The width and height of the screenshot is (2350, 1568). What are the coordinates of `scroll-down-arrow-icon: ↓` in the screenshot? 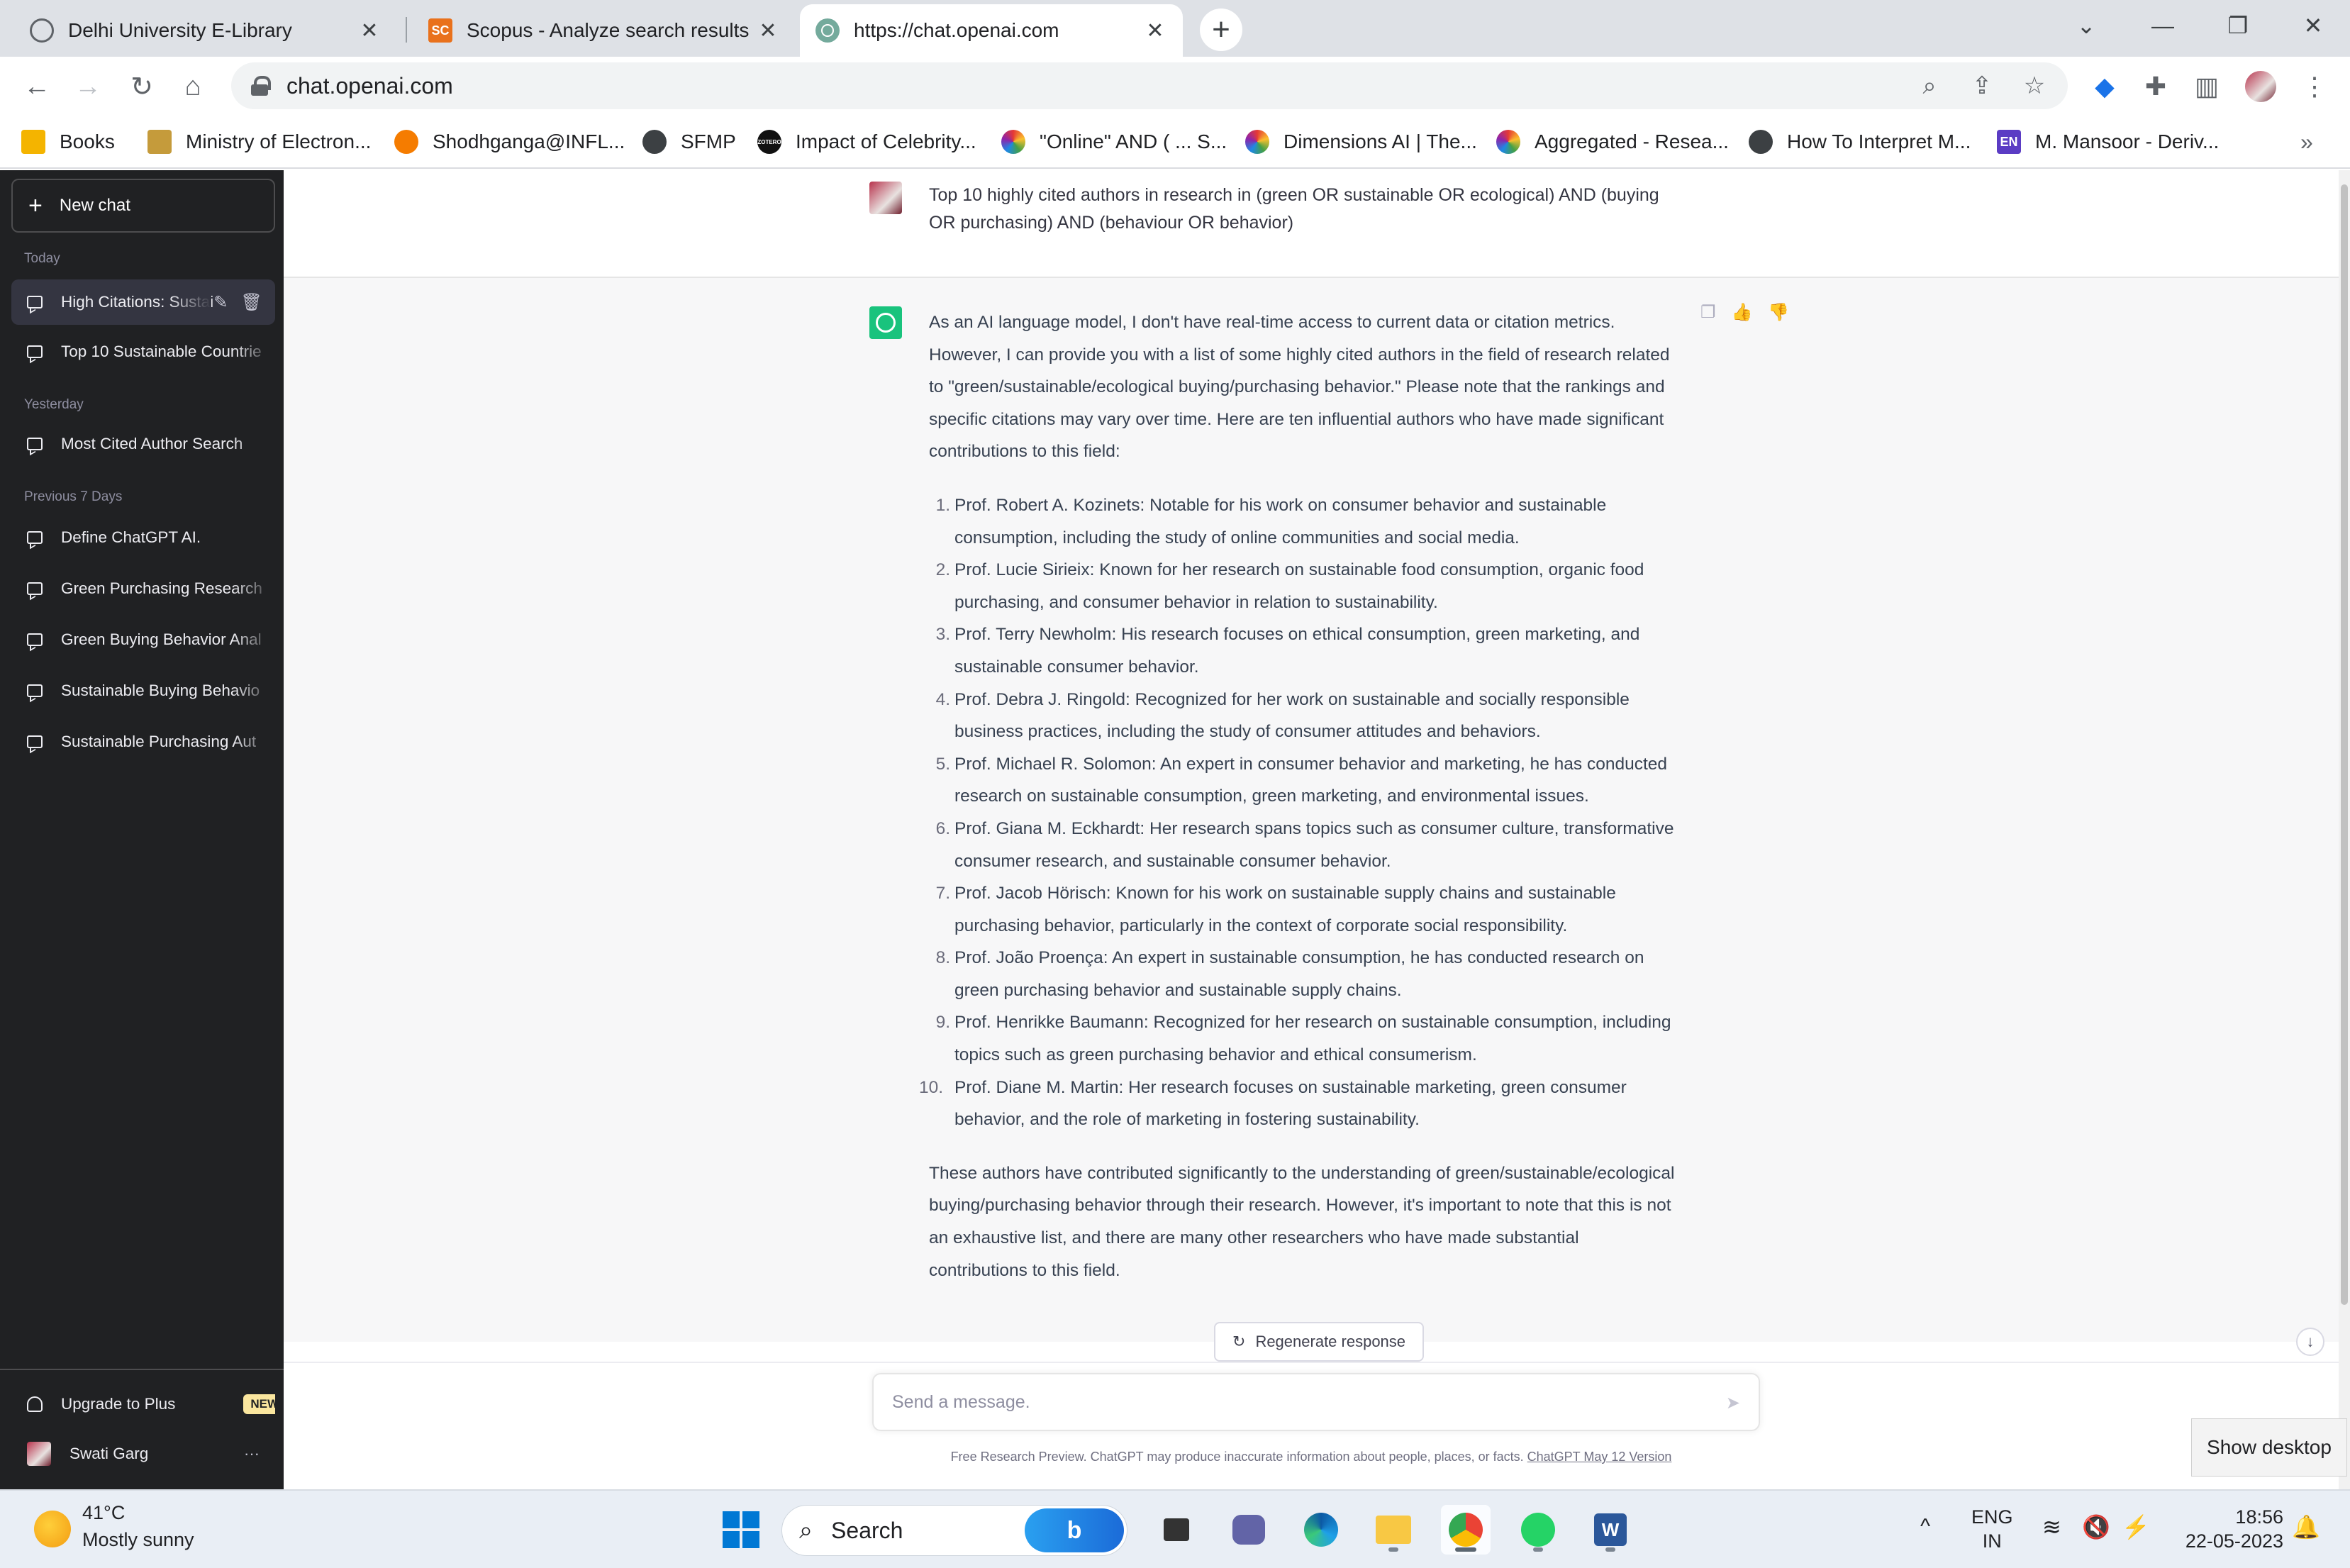 It's located at (2310, 1342).